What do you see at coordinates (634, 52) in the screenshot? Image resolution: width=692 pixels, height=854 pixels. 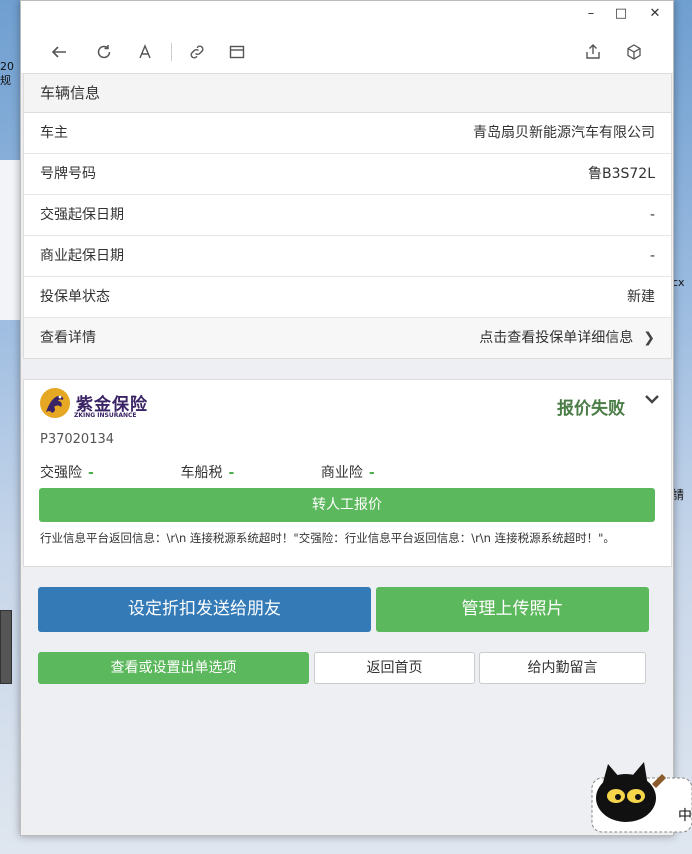 I see `cube-icon` at bounding box center [634, 52].